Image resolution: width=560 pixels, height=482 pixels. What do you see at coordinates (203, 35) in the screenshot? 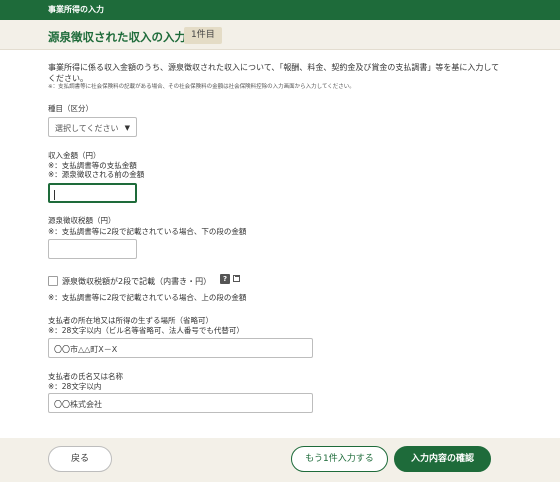
I see `count-badge: 1件目` at bounding box center [203, 35].